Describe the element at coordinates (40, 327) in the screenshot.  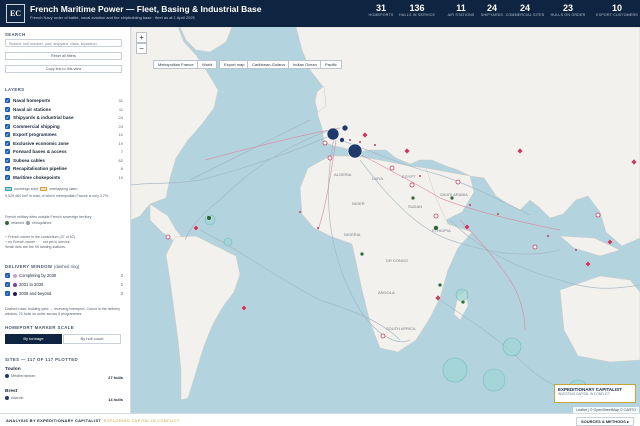
I see `scale-heading: HOMEPORT MARKER SCALE` at that location.